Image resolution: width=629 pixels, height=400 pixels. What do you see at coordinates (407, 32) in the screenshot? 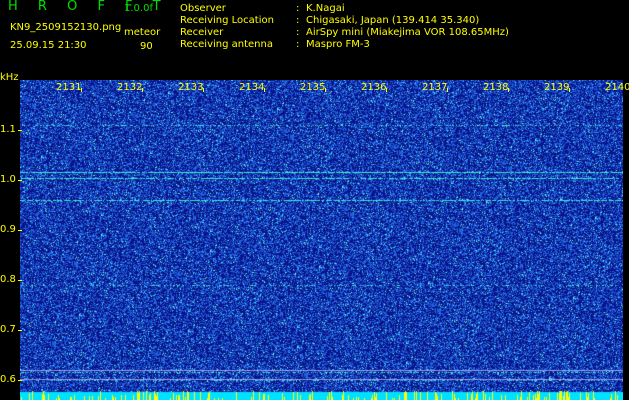
I see `receiver-value: AirSpy mini (Miakejima VOR 108.65MHz)` at bounding box center [407, 32].